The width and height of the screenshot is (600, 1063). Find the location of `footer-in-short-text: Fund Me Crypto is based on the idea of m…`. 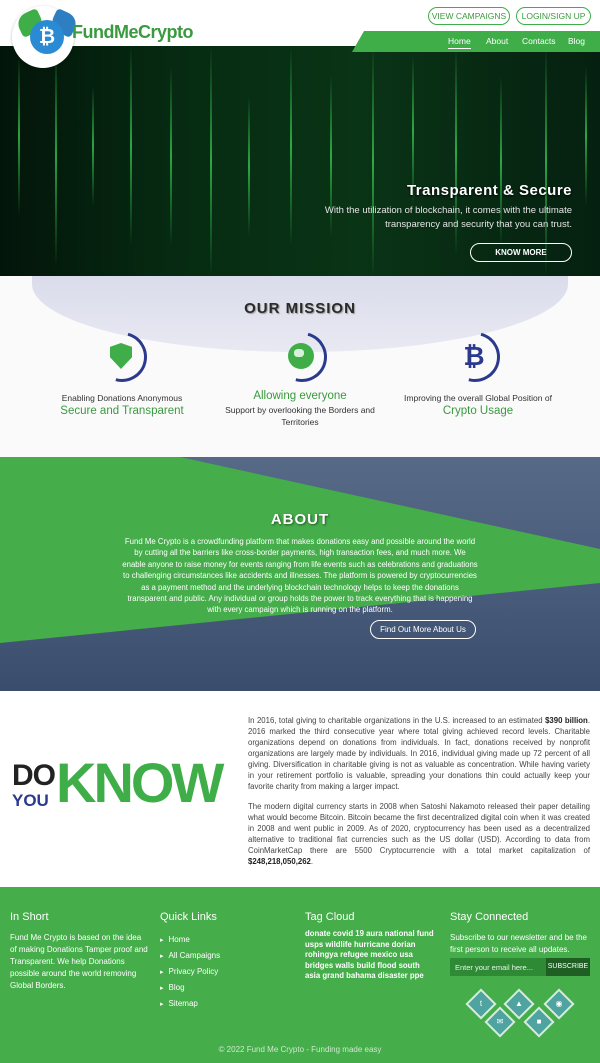

footer-in-short-text: Fund Me Crypto is based on the idea of m… is located at coordinates (79, 961).